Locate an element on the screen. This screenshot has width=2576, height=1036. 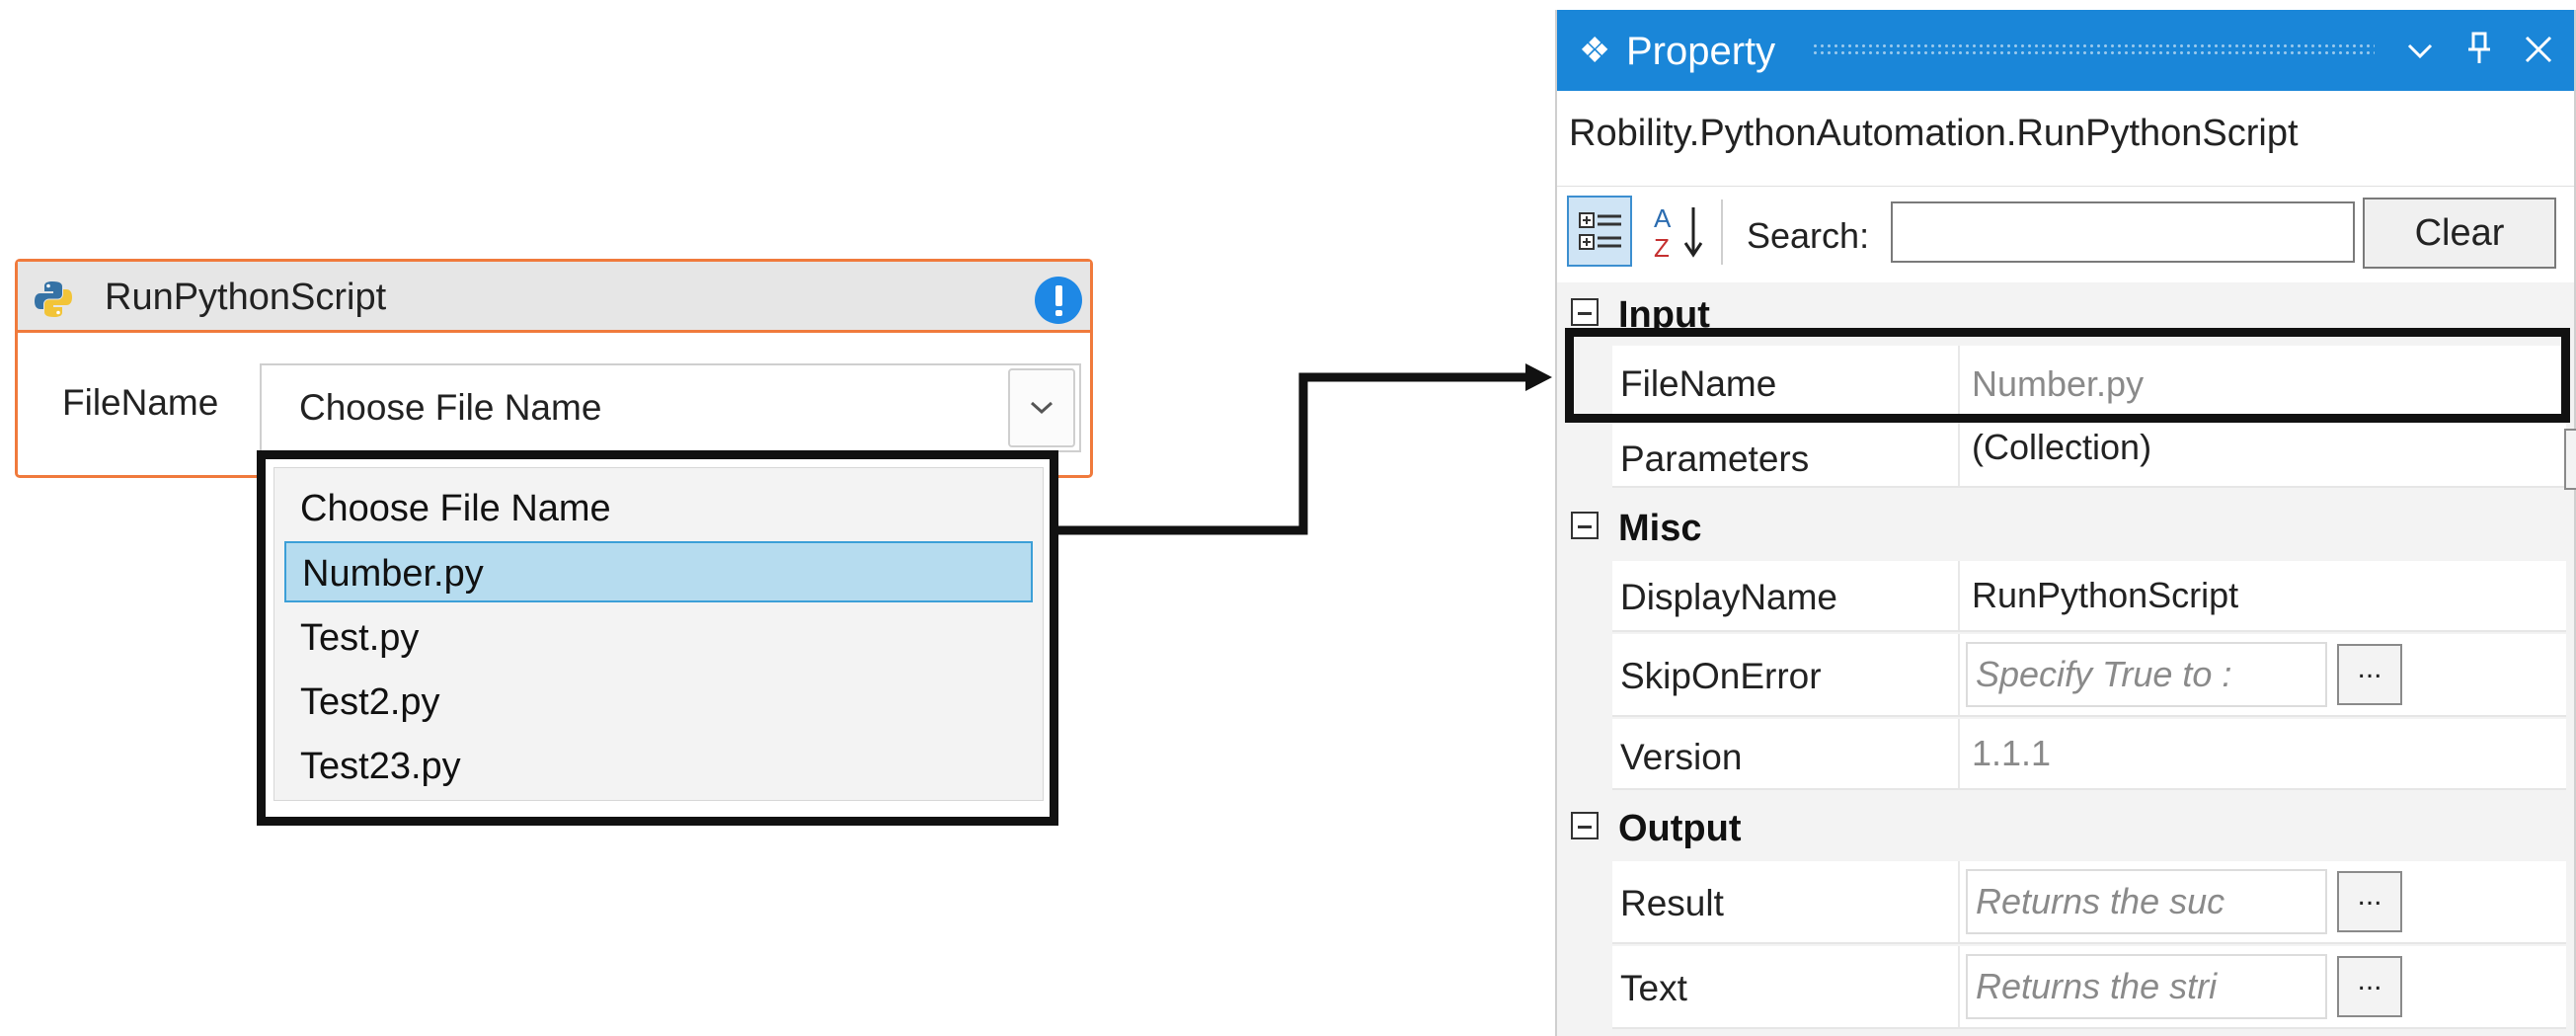
svg-text: A is located at coordinates (1663, 218).